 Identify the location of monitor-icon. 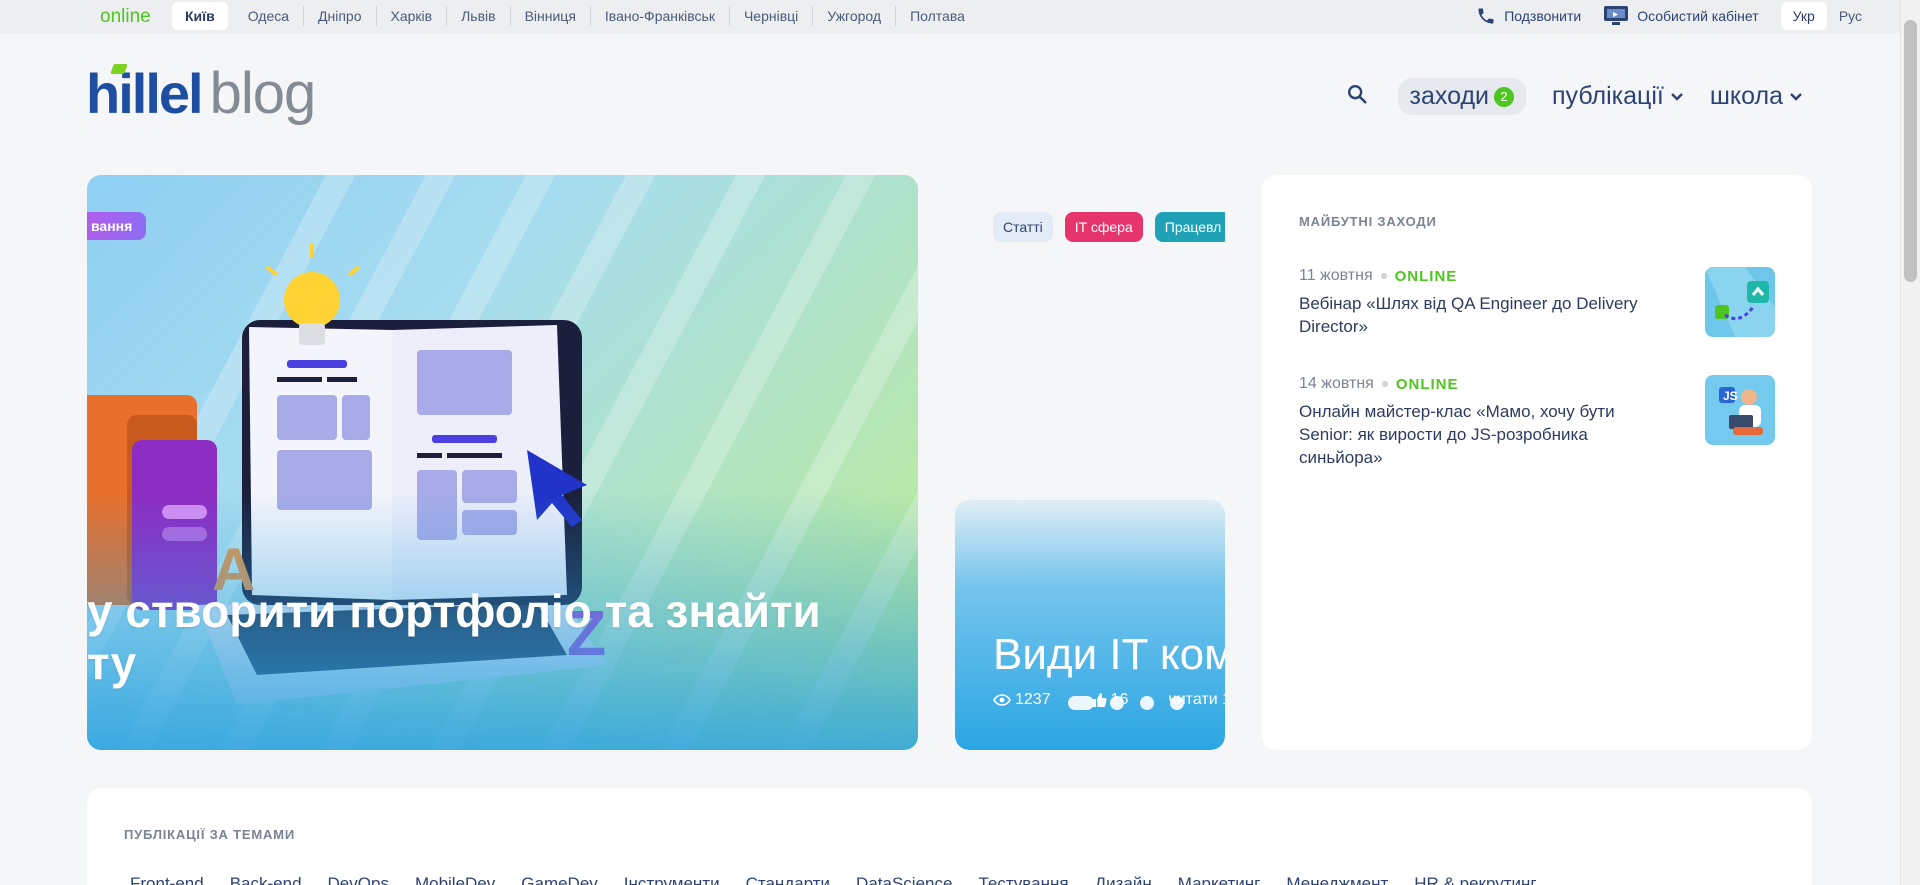
(1616, 15).